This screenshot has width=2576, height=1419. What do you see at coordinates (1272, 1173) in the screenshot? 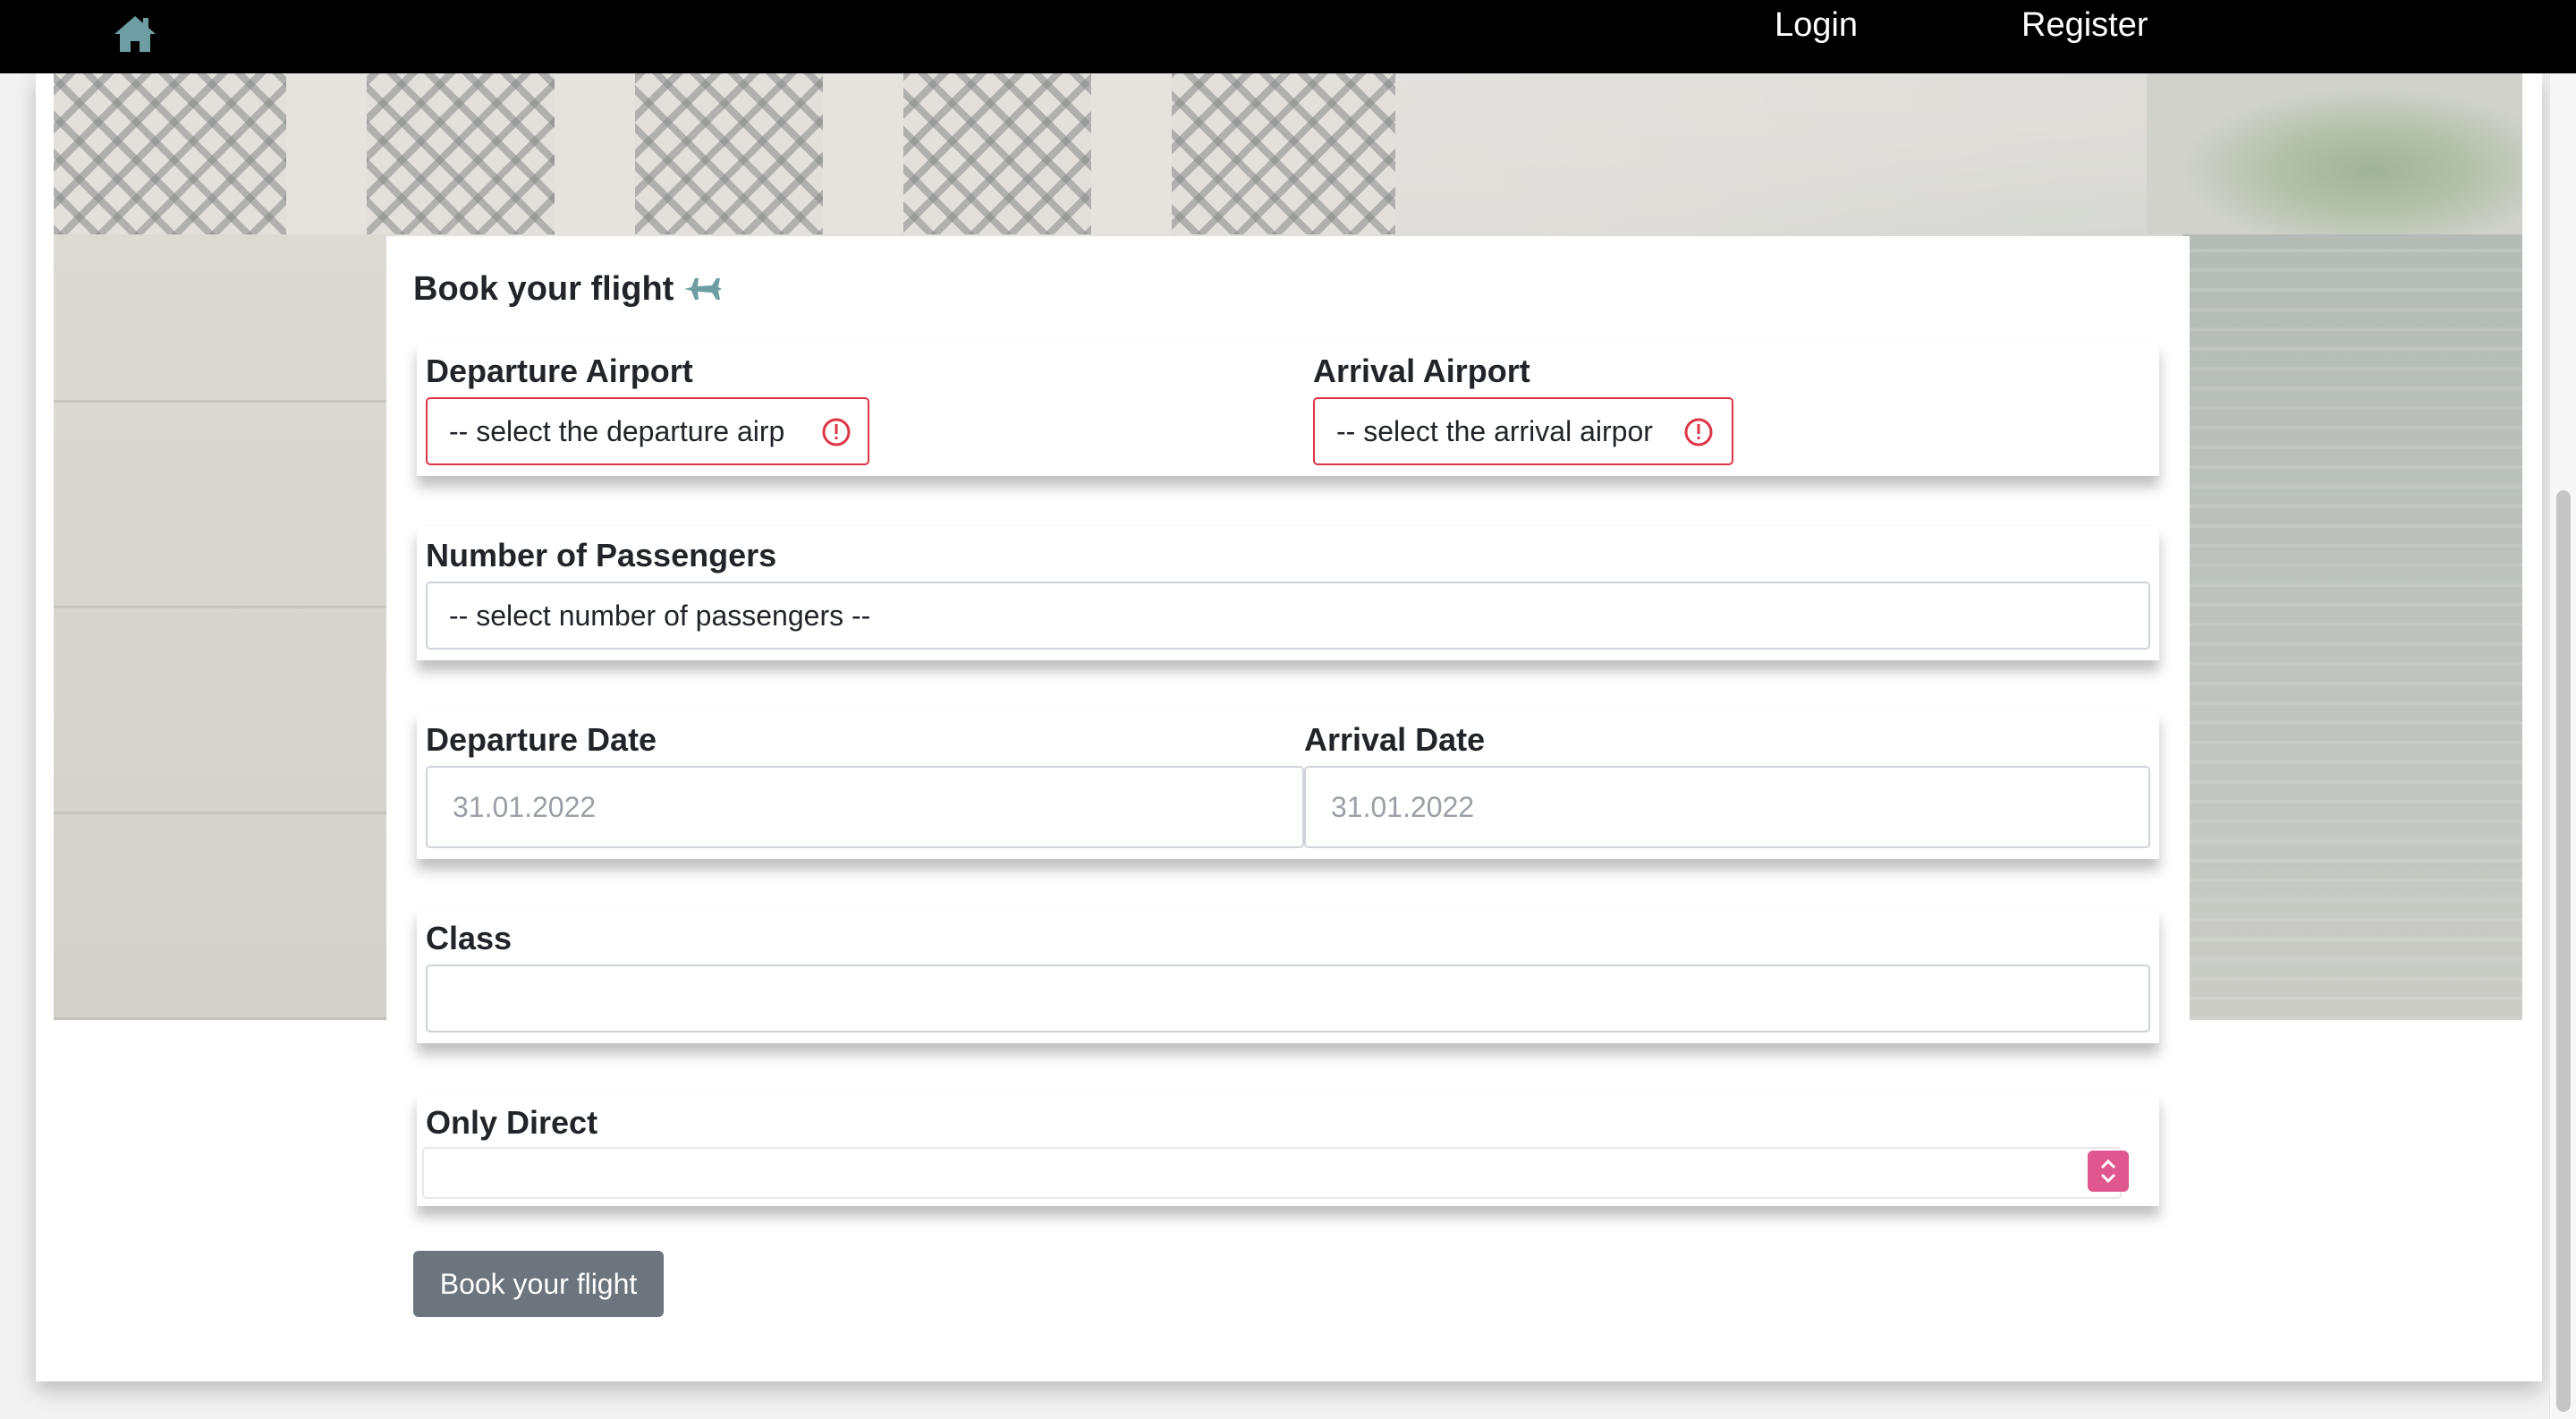
I see `only-direct-select` at bounding box center [1272, 1173].